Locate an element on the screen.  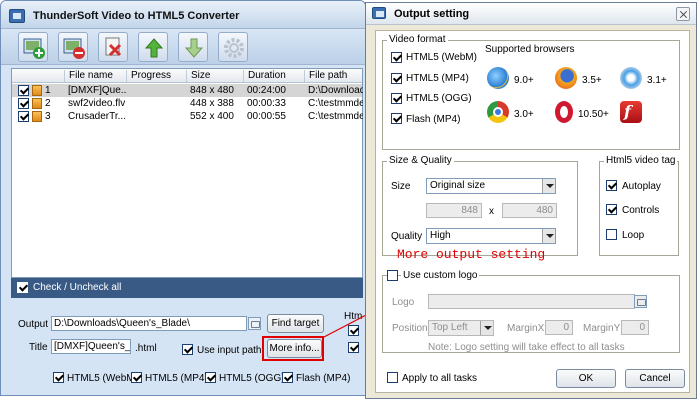
margin-y-label: MarginY is located at coordinates (602, 328).